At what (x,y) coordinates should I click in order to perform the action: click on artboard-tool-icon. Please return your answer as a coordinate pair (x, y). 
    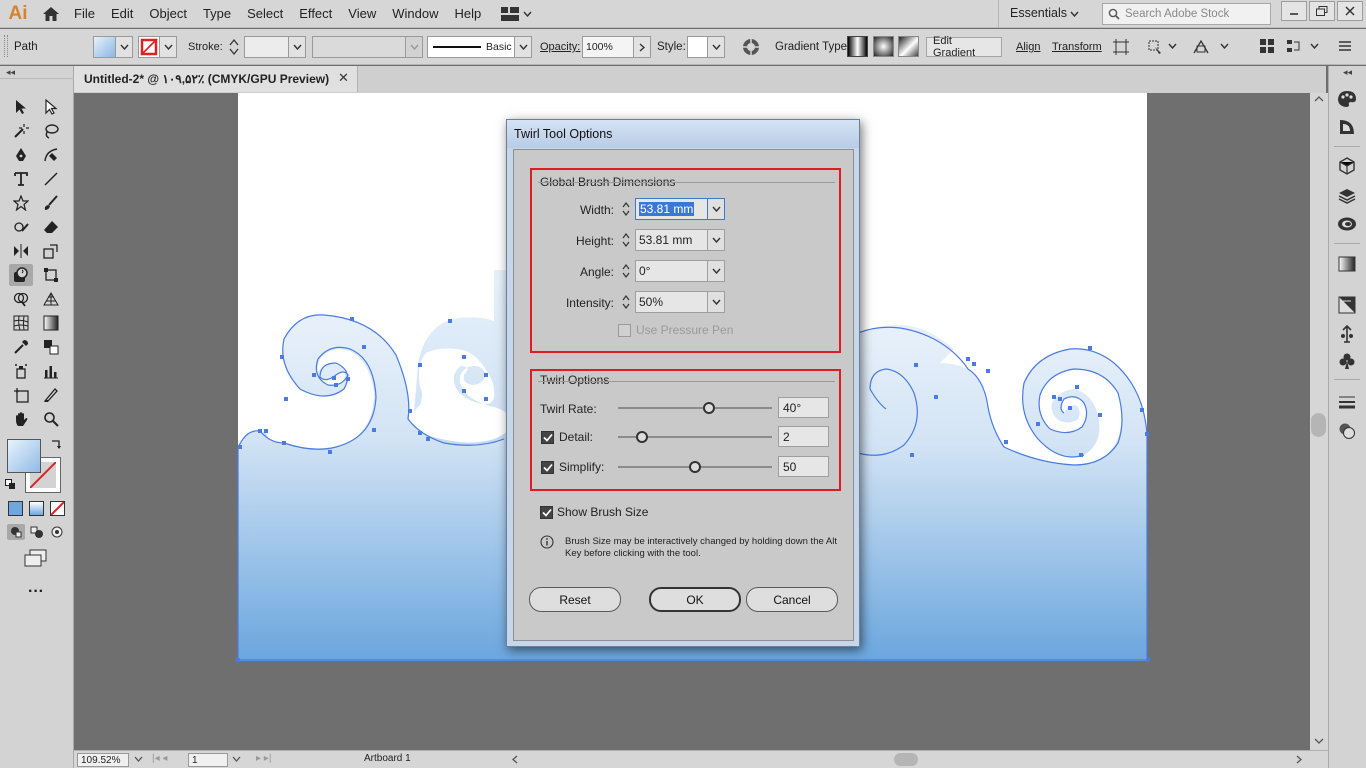
    Looking at the image, I should click on (21, 395).